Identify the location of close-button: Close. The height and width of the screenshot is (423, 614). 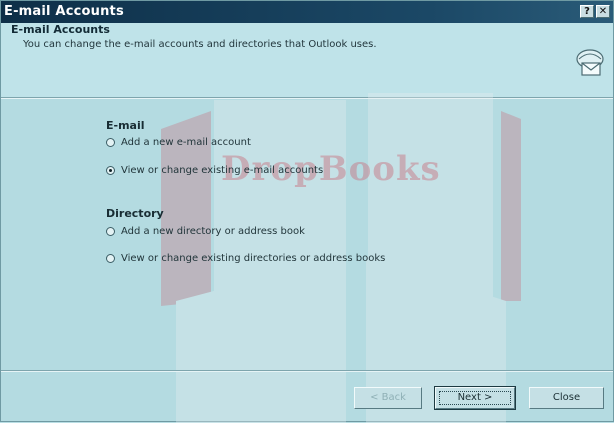
(566, 398).